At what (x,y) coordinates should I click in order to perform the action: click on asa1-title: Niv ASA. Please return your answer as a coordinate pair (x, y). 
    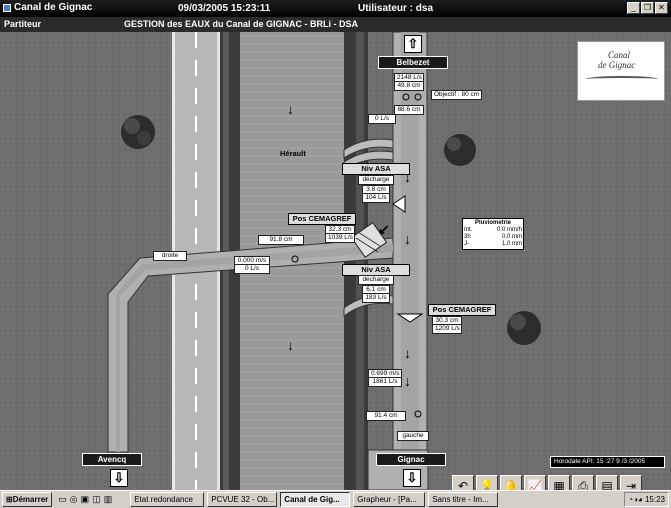
    Looking at the image, I should click on (376, 169).